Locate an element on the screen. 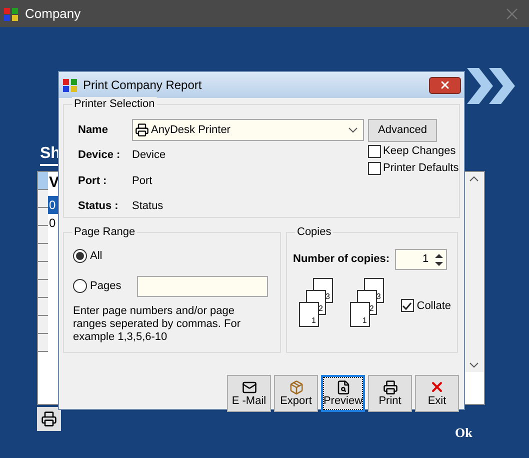  radio-label: Pages is located at coordinates (106, 286).